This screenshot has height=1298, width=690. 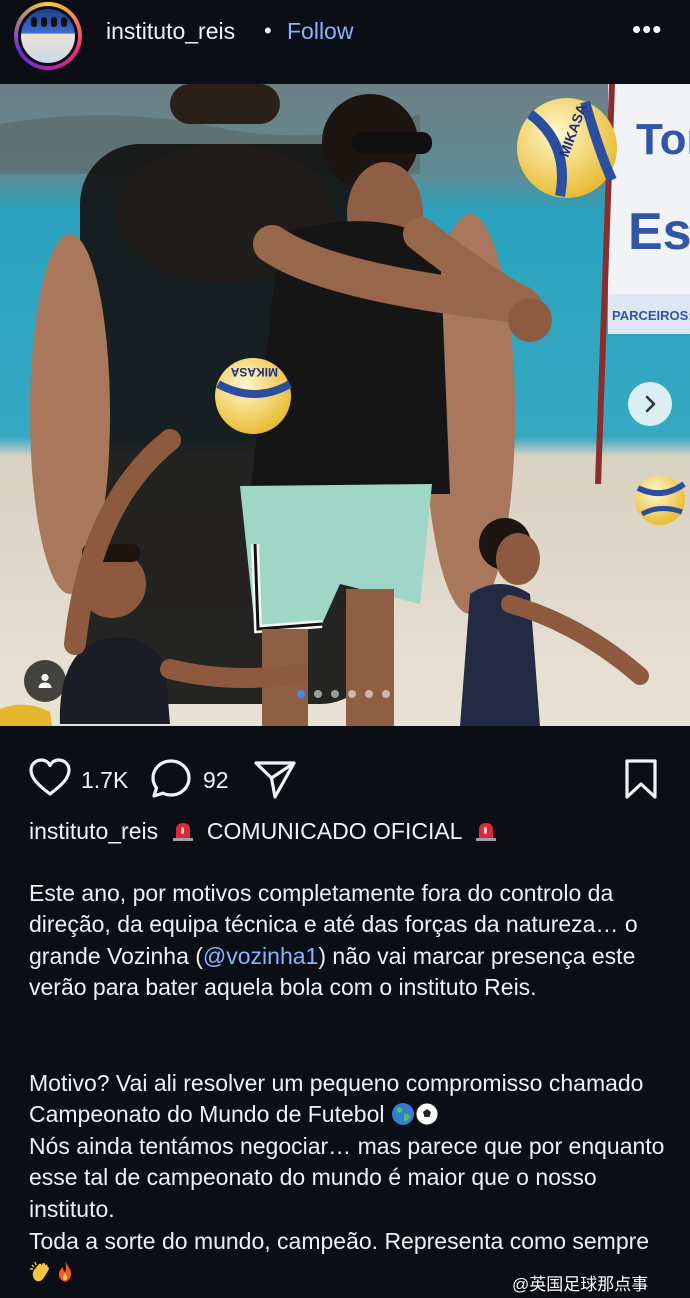 I want to click on ball-brand-2: MIKASA, so click(x=254, y=372).